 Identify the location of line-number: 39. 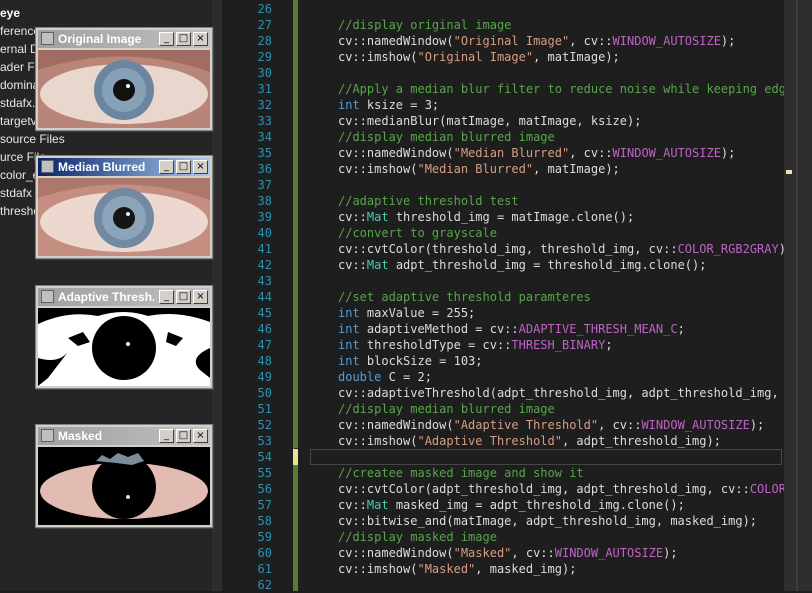
(264, 217).